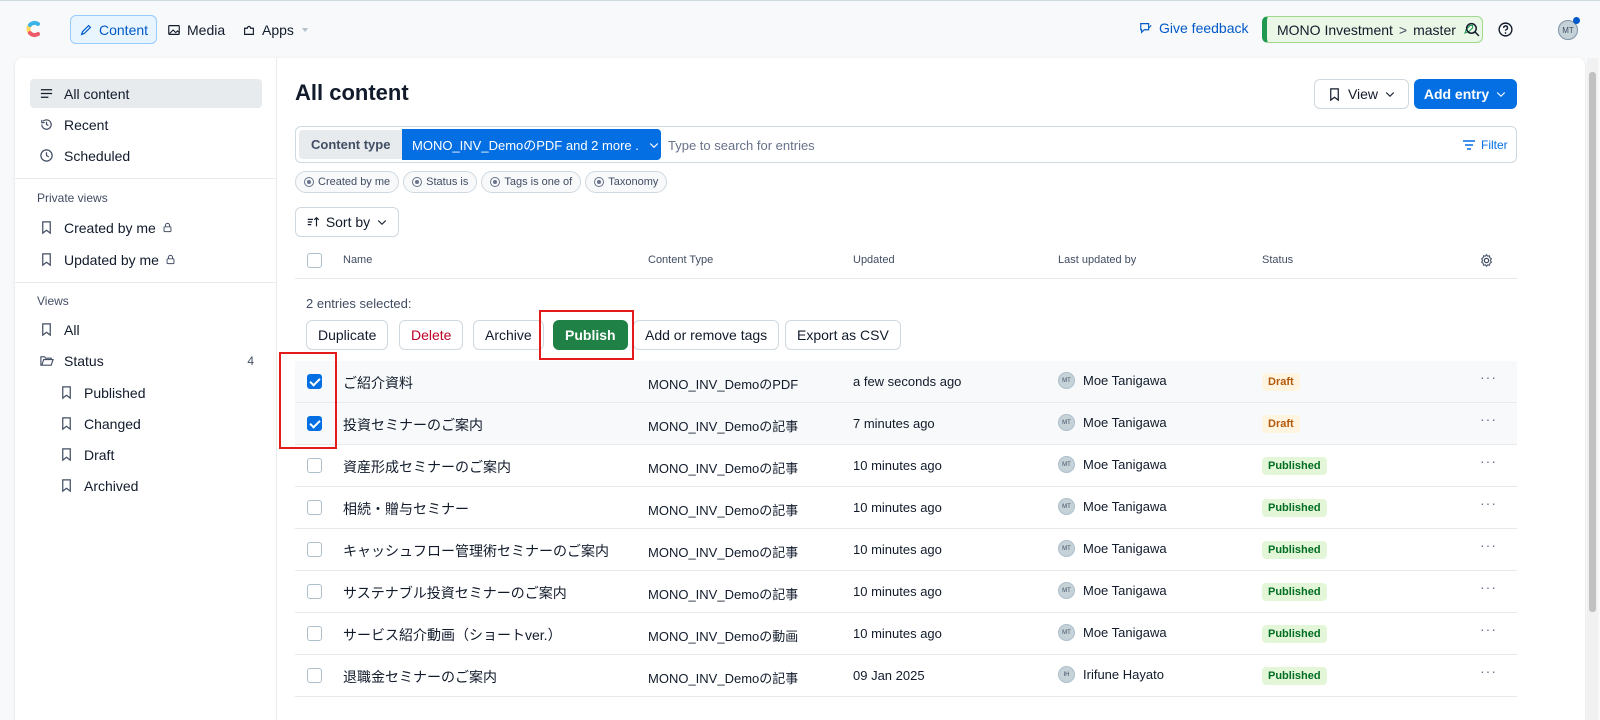  Describe the element at coordinates (347, 335) in the screenshot. I see `duplicate-button: Duplicate` at that location.